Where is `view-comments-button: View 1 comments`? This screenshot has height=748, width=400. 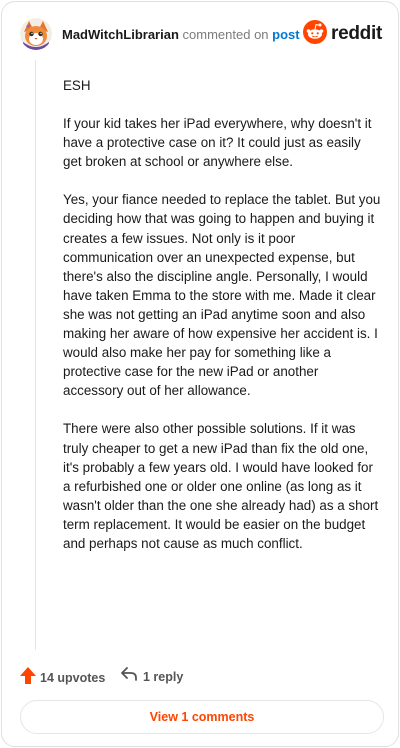 view-comments-button: View 1 comments is located at coordinates (202, 717).